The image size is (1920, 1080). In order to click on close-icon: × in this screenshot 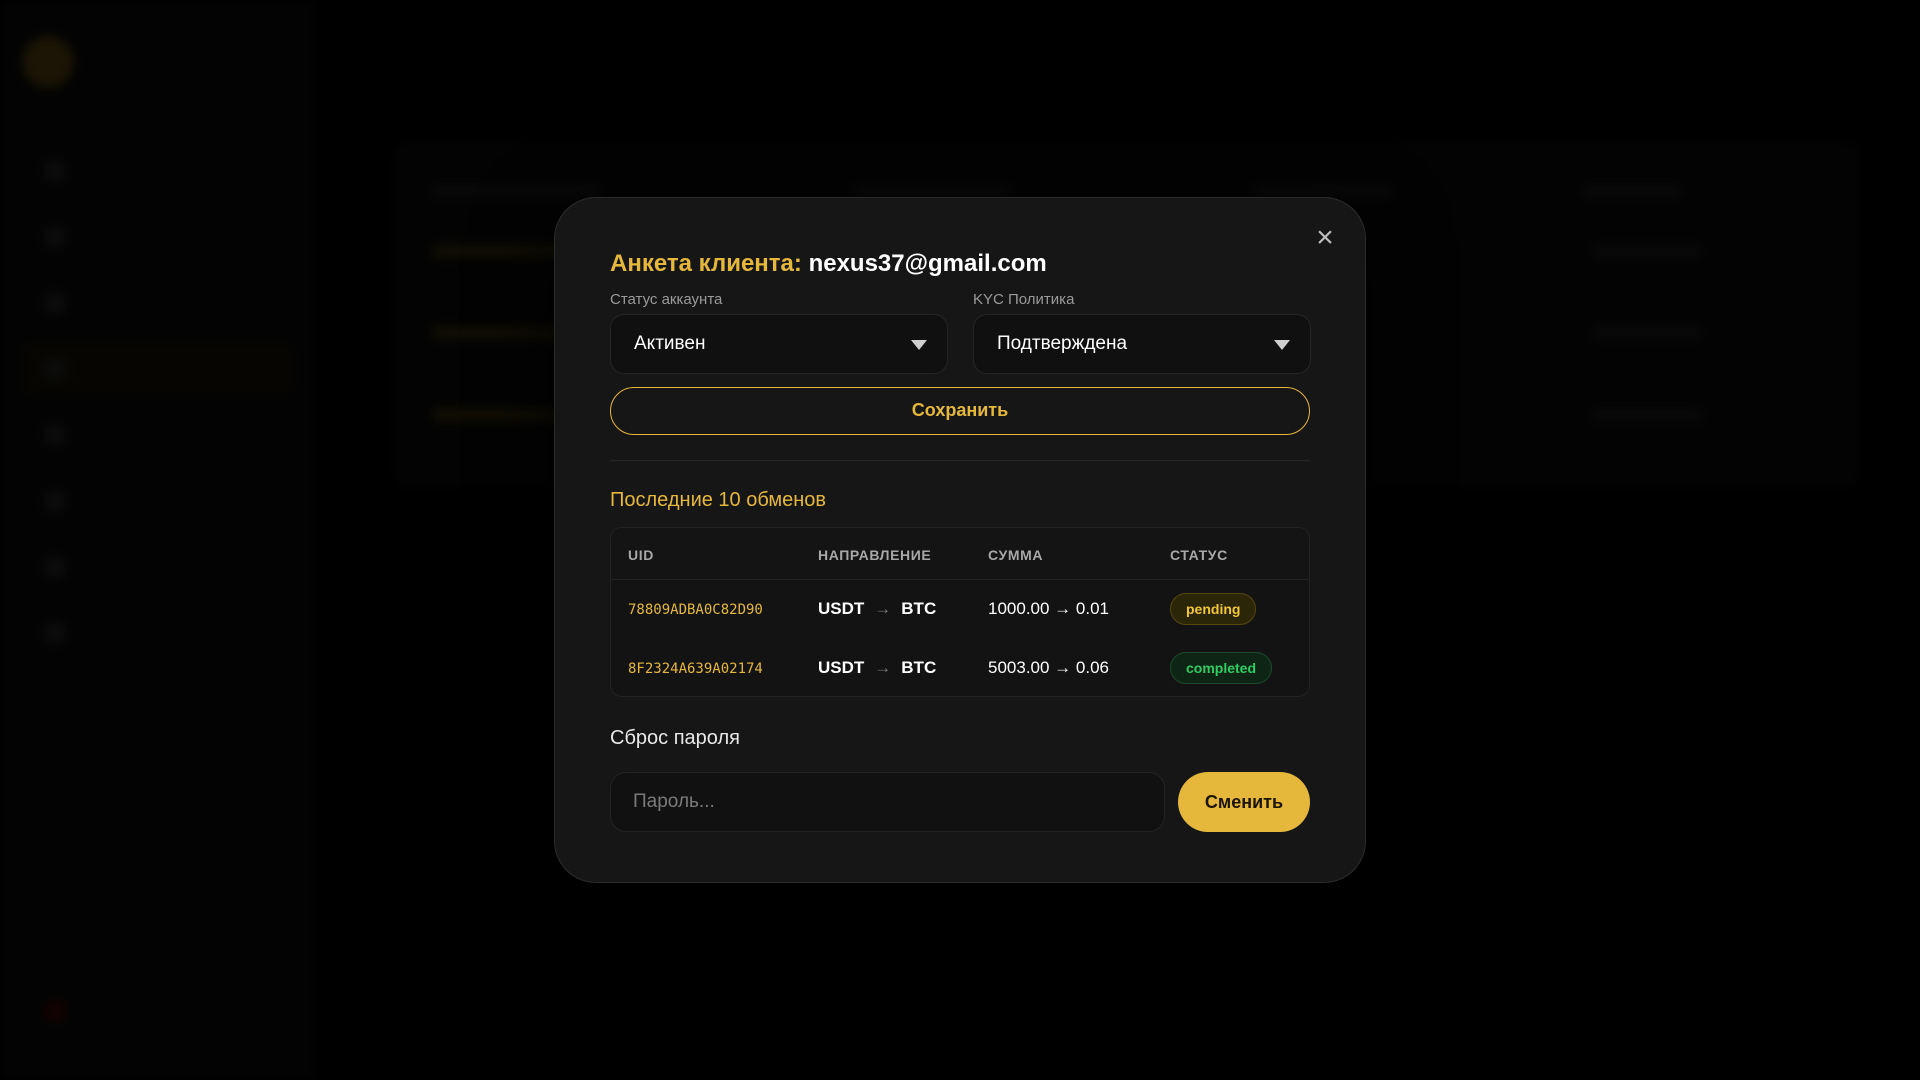, I will do `click(1325, 238)`.